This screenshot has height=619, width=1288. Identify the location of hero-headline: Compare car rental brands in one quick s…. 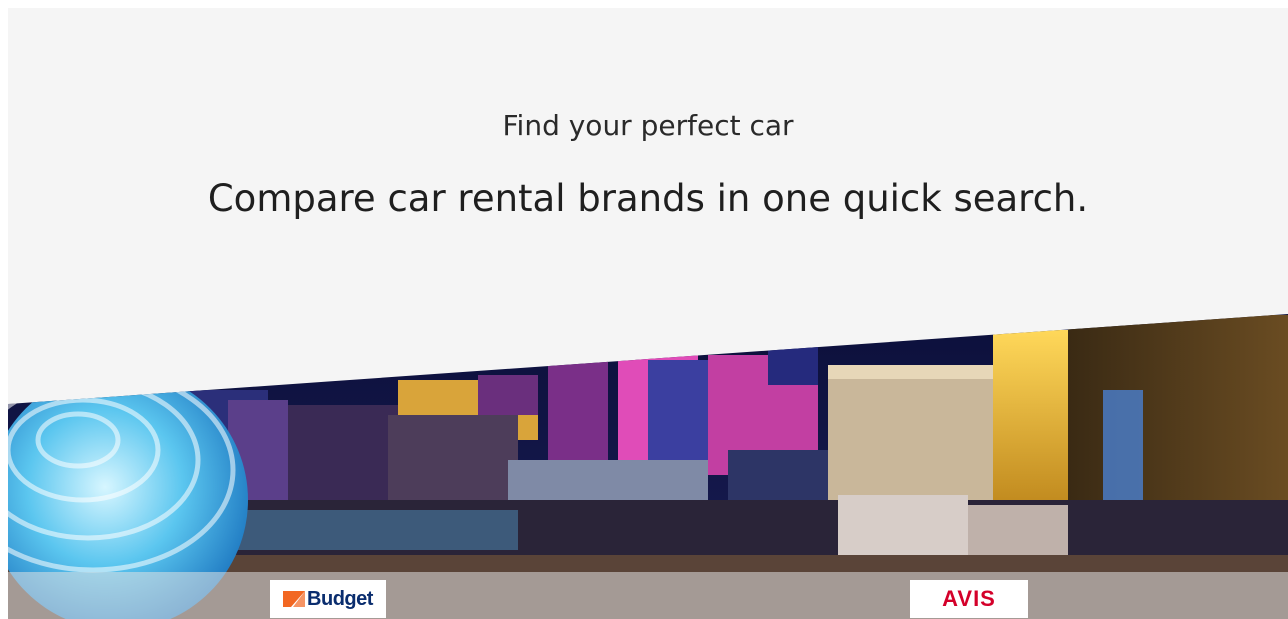
(648, 198).